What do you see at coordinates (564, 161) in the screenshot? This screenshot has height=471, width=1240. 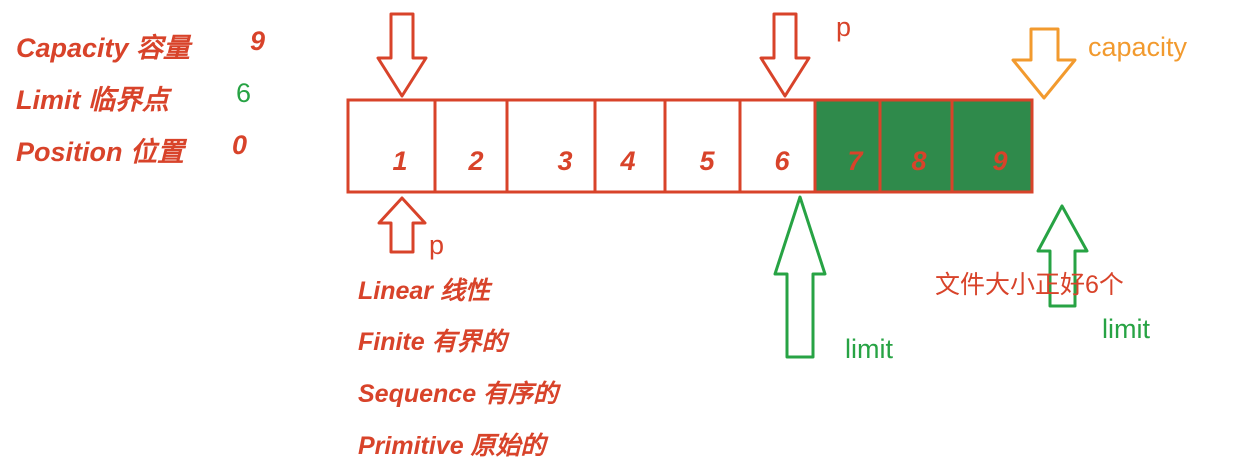 I see `buffer-cell-label-3: 3` at bounding box center [564, 161].